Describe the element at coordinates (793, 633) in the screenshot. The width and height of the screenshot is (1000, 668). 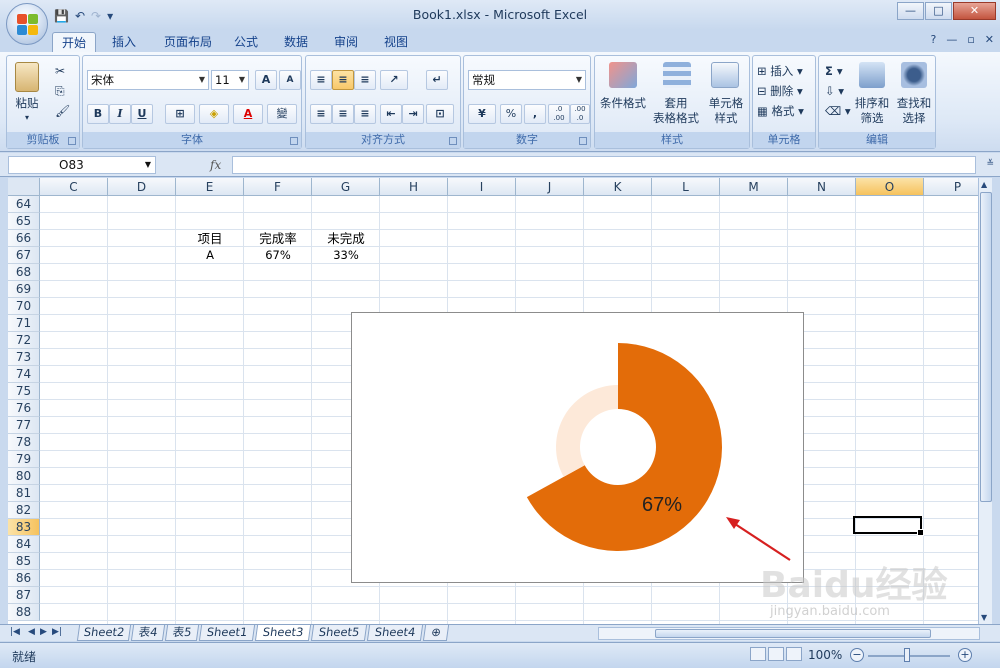
I see `horizontal-scroll-thumb` at that location.